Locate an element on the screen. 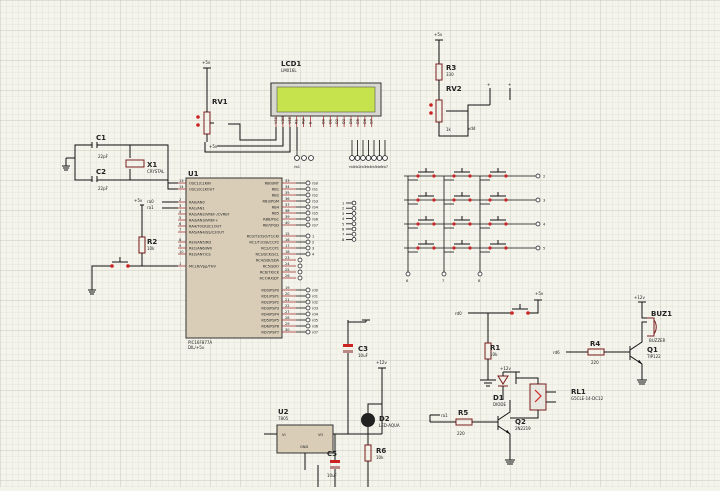  u1-right-pin-name: RB0/INT is located at coordinates (272, 183).